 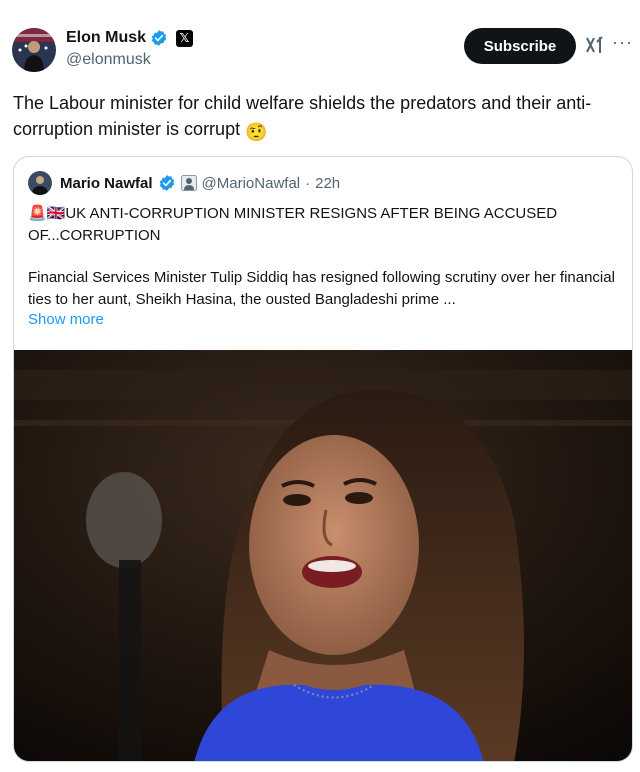 What do you see at coordinates (188, 183) in the screenshot?
I see `affiliate-badge-icon` at bounding box center [188, 183].